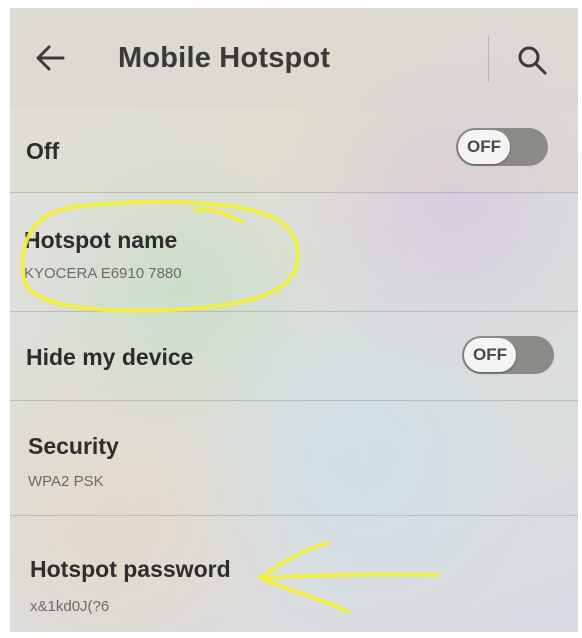  Describe the element at coordinates (101, 240) in the screenshot. I see `hotspot-name-title: Hotspot name` at that location.